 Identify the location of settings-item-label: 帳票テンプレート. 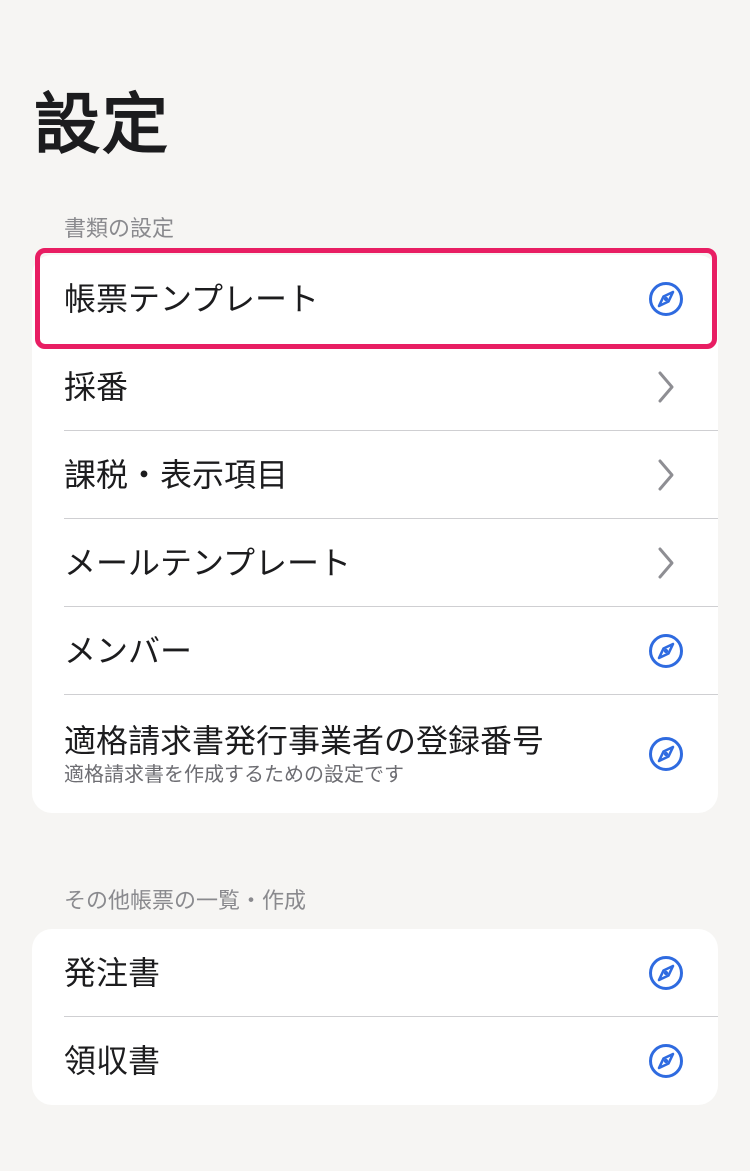
(192, 299).